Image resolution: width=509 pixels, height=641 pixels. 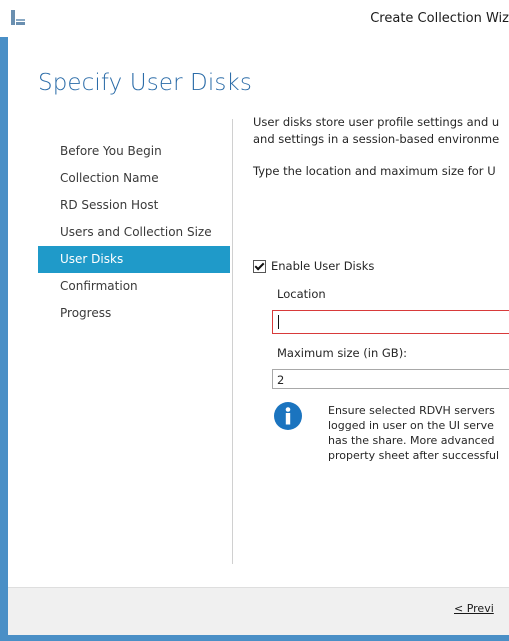 What do you see at coordinates (374, 171) in the screenshot?
I see `instruction-text: Type the location and maximum size for U` at bounding box center [374, 171].